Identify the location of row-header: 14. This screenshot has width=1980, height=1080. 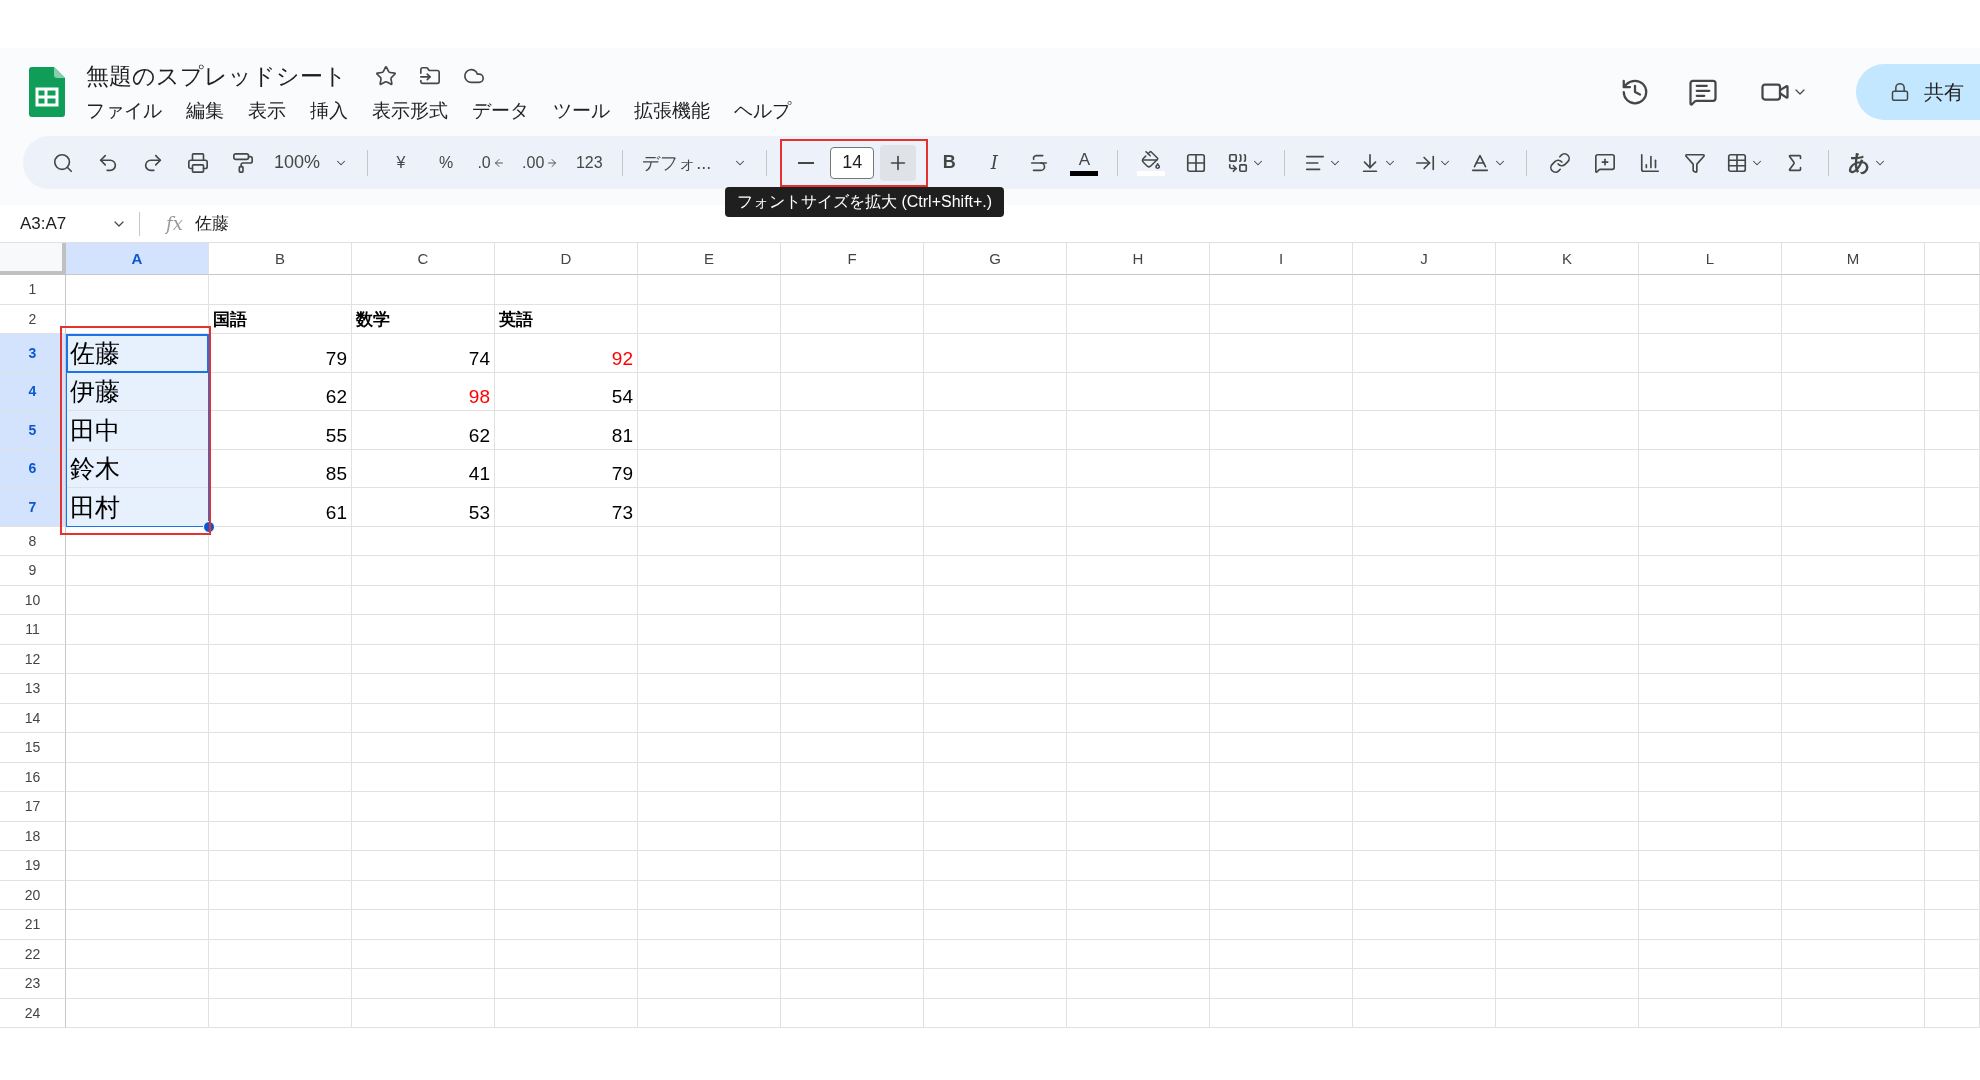
(33, 718).